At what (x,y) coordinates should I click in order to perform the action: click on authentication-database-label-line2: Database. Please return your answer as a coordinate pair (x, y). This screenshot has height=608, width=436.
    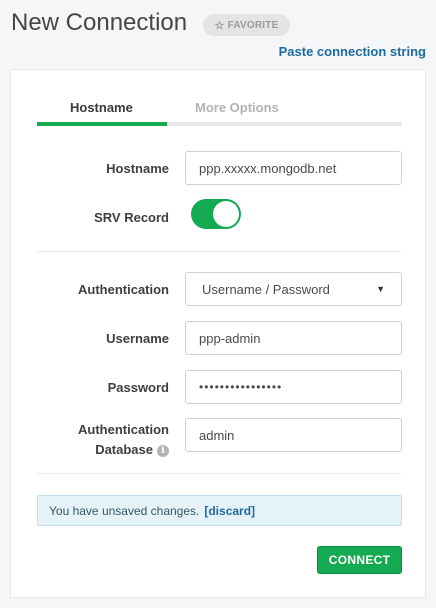
    Looking at the image, I should click on (124, 449).